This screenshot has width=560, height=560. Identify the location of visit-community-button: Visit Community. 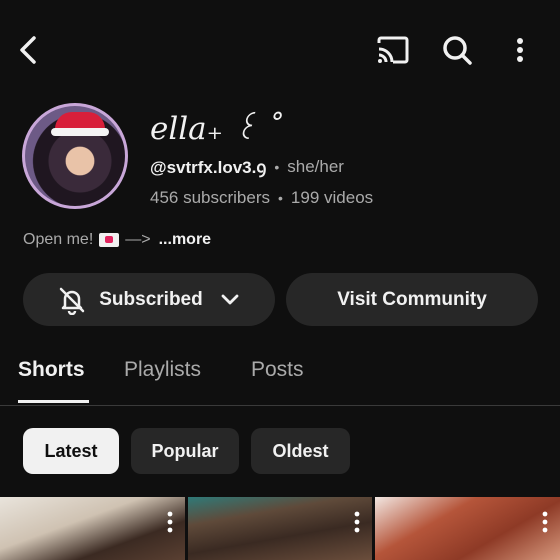
(412, 299).